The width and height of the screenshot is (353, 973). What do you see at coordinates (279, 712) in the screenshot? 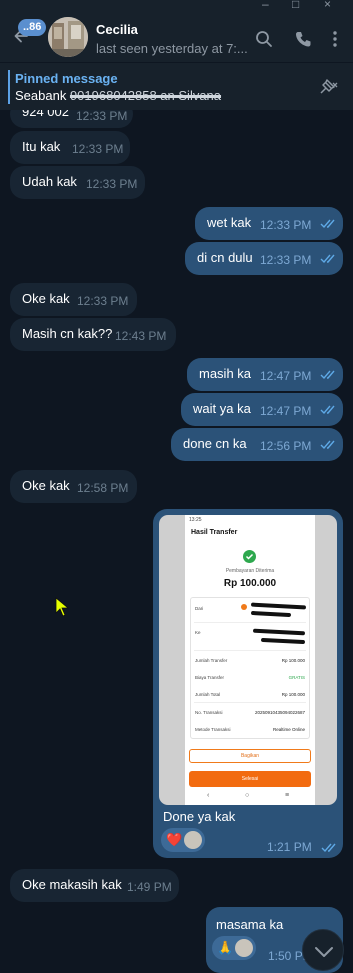
I see `receipt-row-value: 20250910435094022687` at bounding box center [279, 712].